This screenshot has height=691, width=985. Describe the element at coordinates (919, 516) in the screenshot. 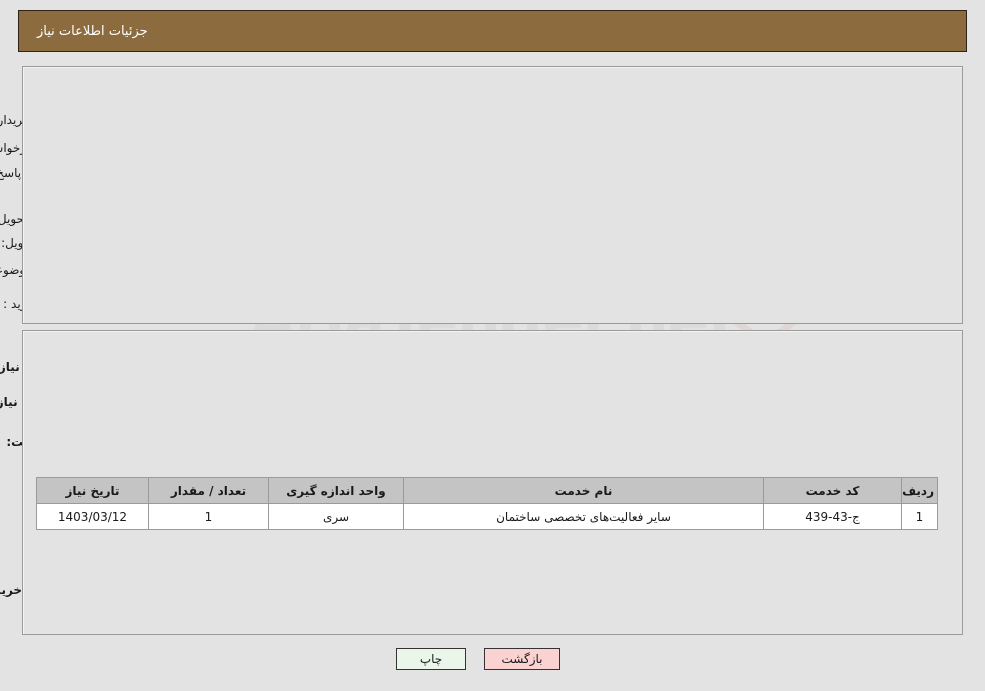

I see `cell-row-no: 1` at that location.